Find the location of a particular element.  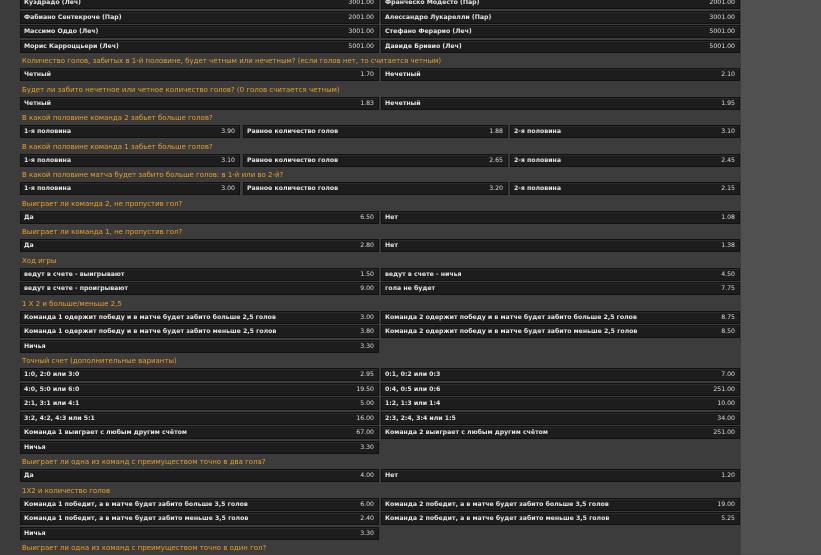

market-row: Да 2.80 Нет 1.38 is located at coordinates (370, 246).